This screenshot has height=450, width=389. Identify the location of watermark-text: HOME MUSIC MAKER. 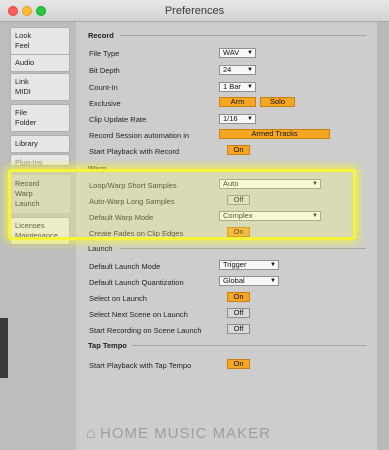
(186, 433).